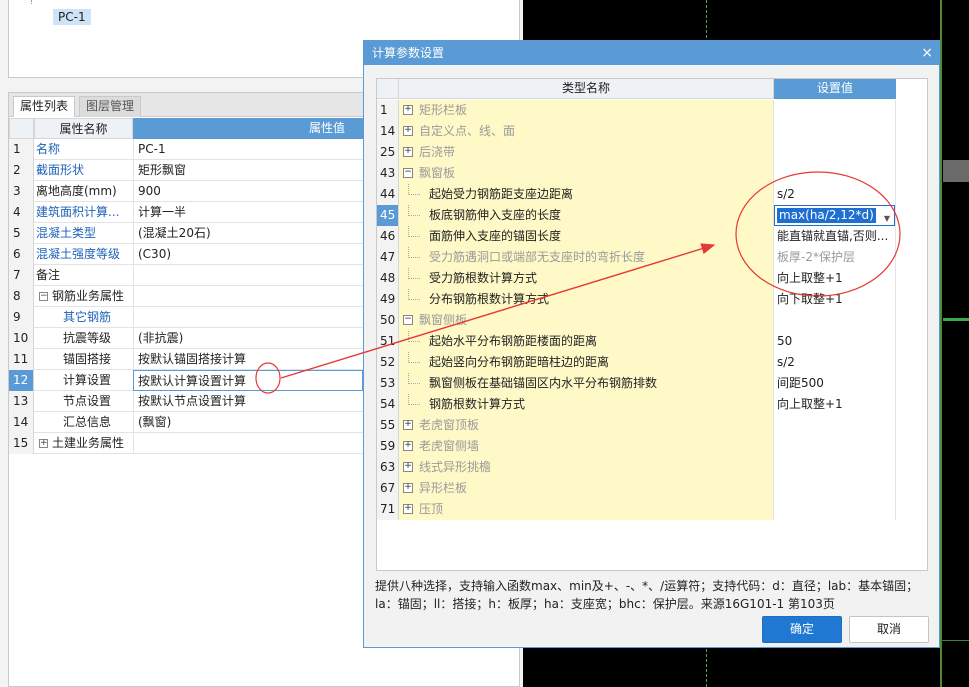  I want to click on cad-horizontal-line, so click(956, 319).